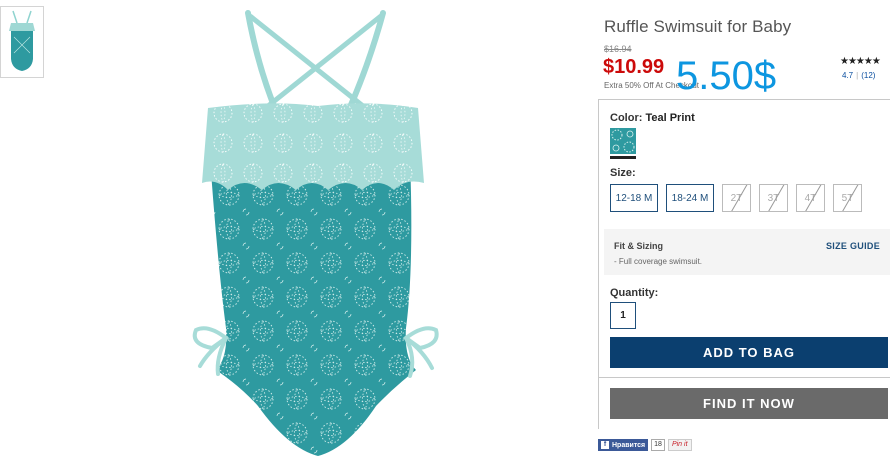 The image size is (890, 458). Describe the element at coordinates (848, 75) in the screenshot. I see `rating-score: 4.7` at that location.